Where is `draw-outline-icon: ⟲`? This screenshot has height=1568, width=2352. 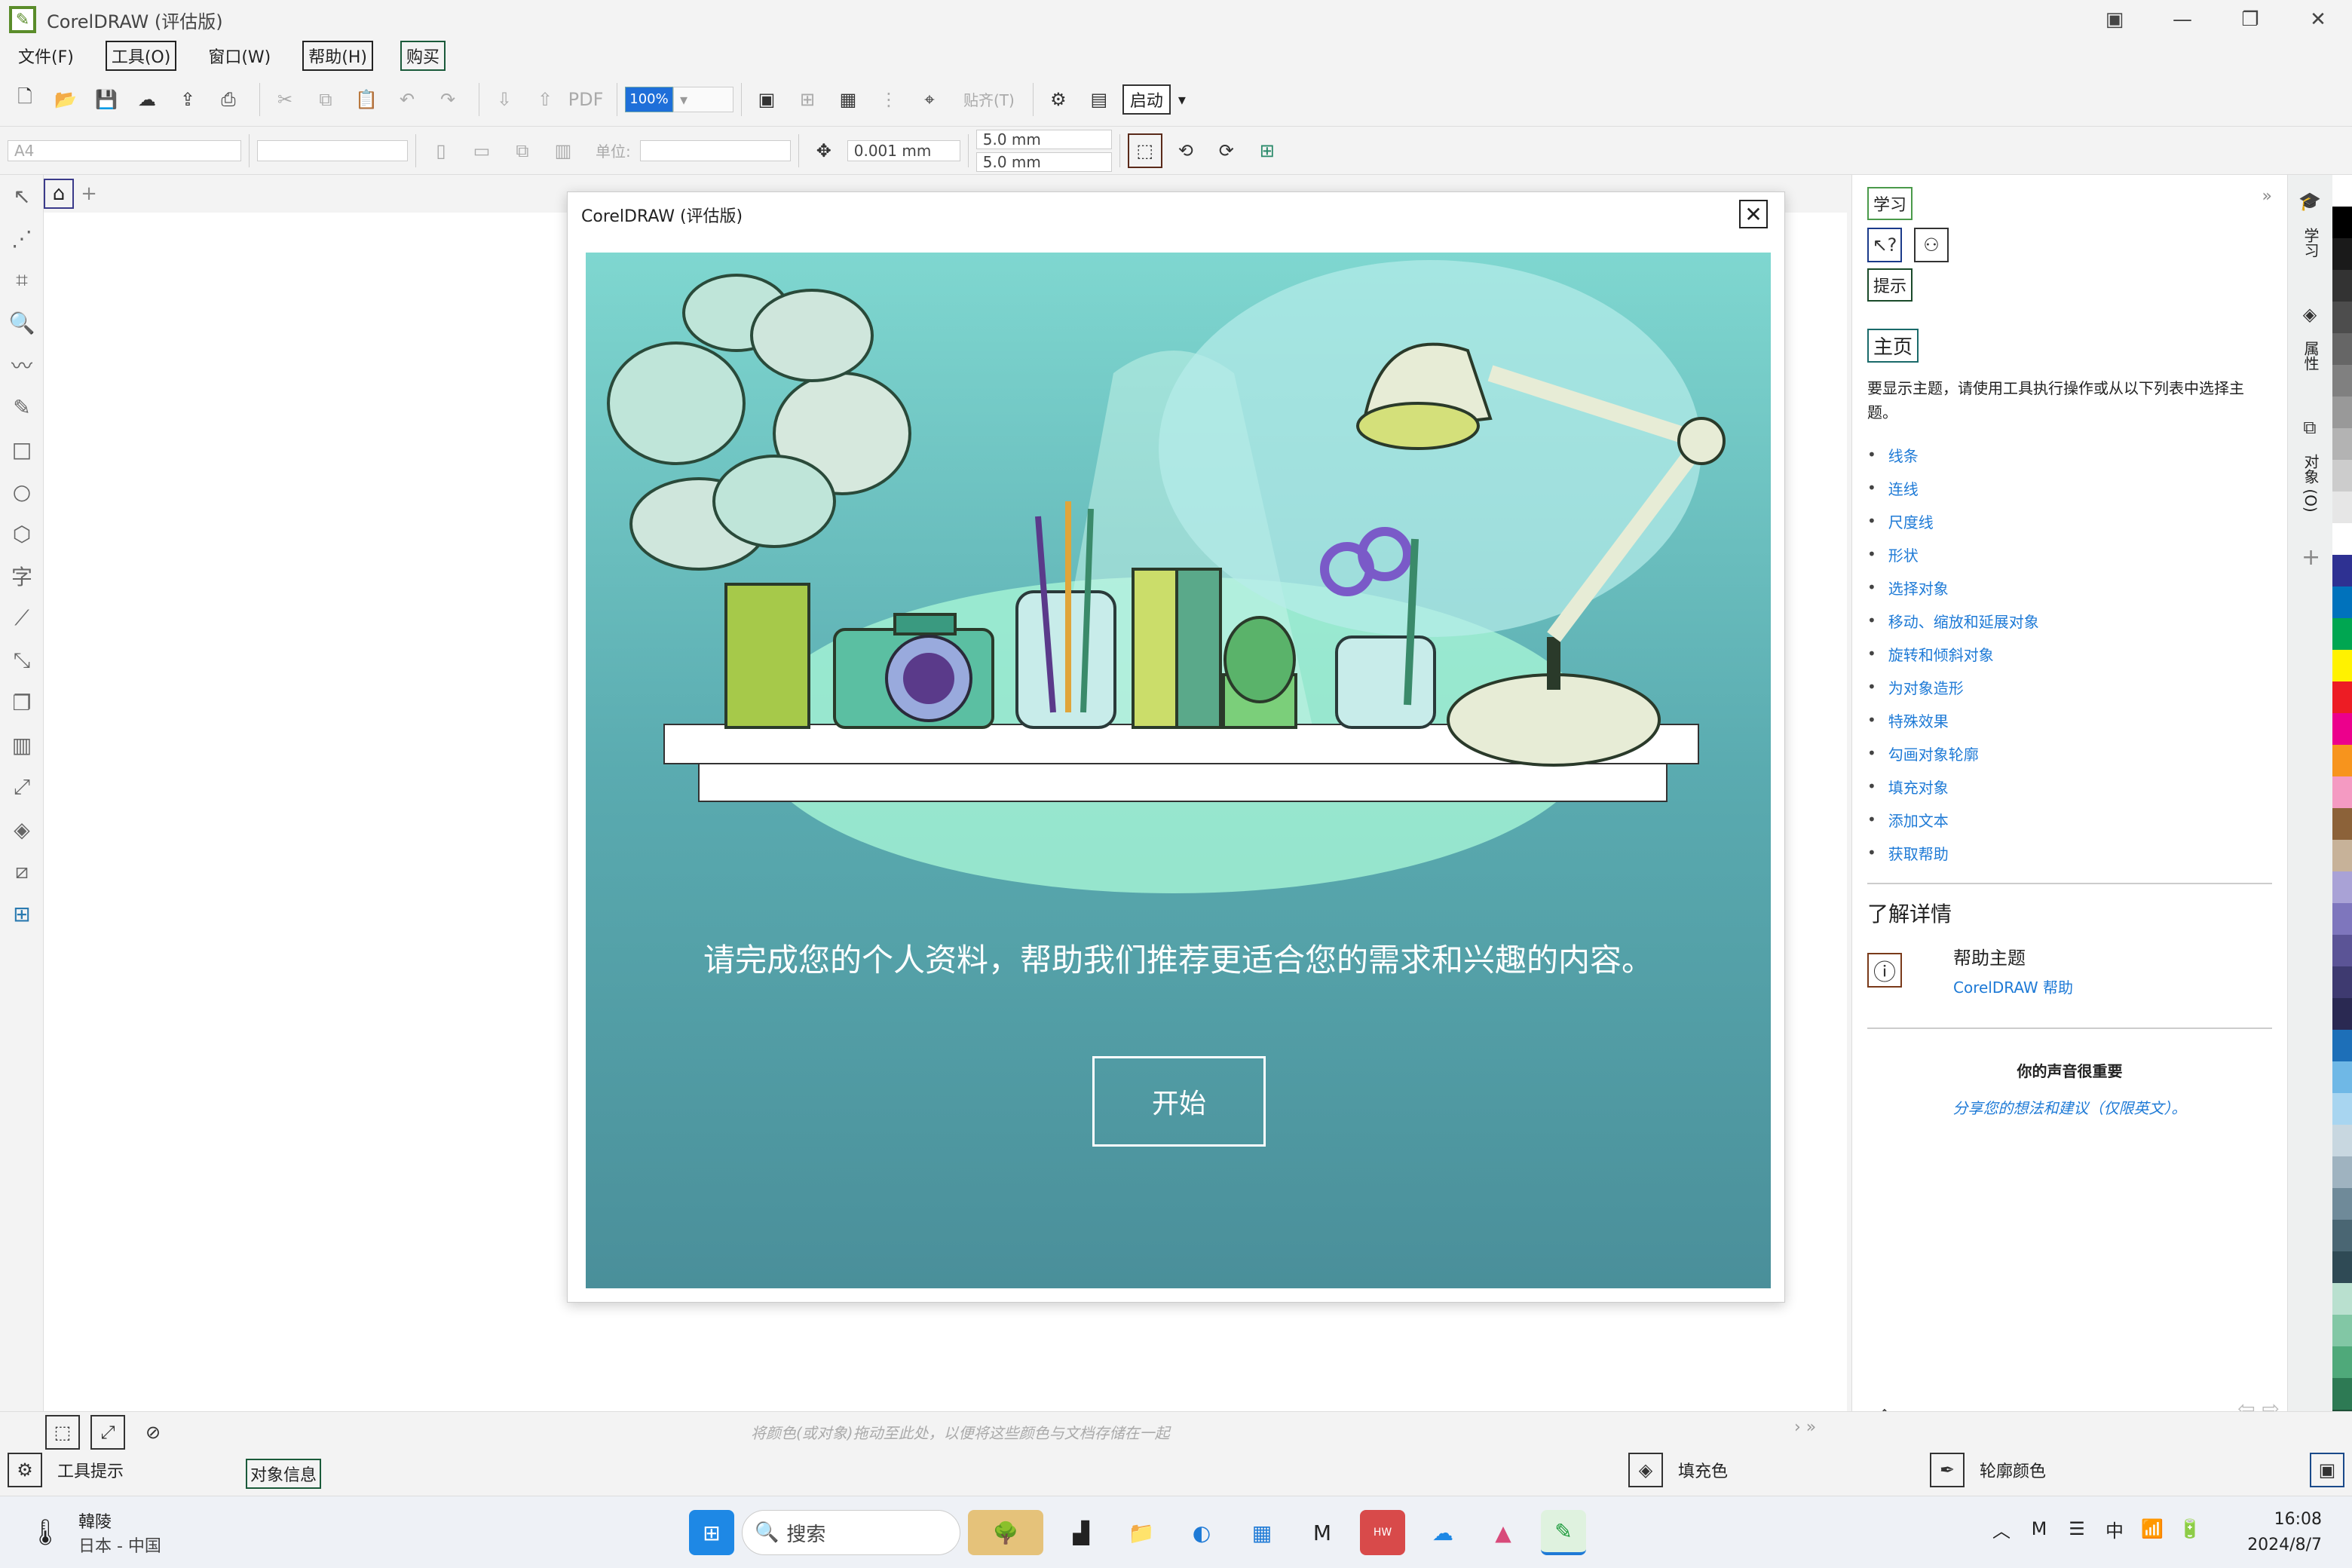
draw-outline-icon: ⟲ is located at coordinates (1185, 150).